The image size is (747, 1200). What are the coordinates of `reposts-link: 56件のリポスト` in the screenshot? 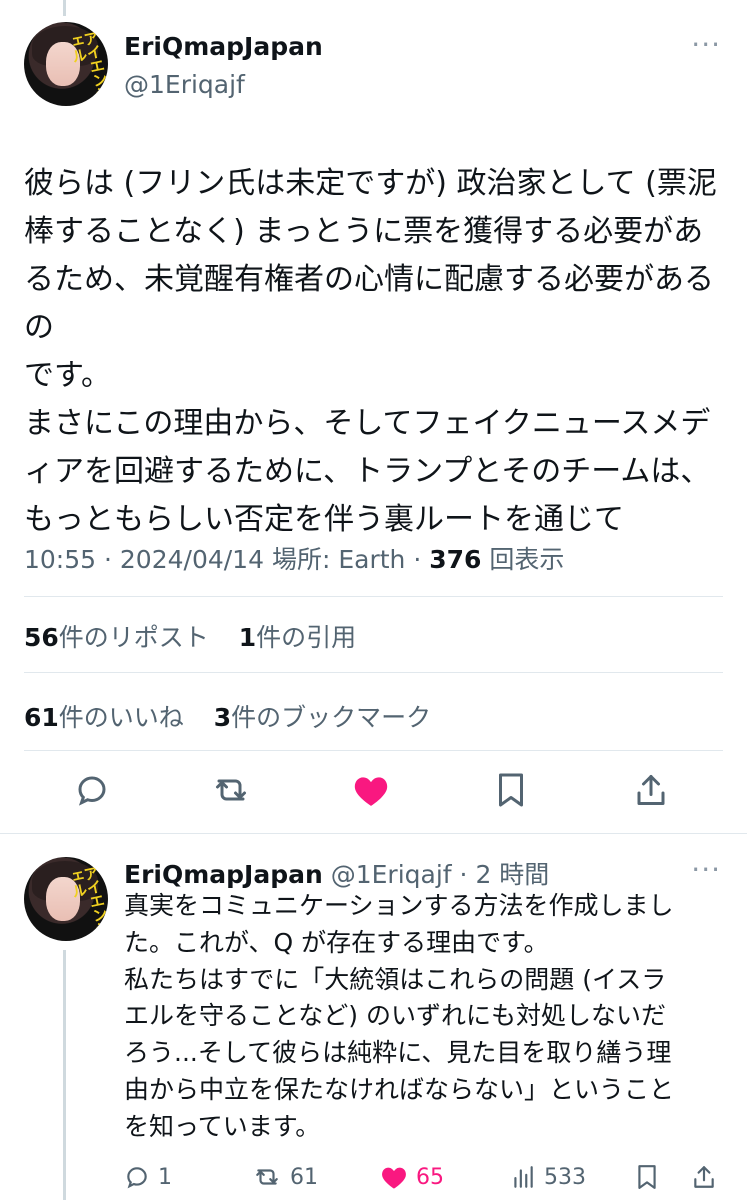 It's located at (116, 637).